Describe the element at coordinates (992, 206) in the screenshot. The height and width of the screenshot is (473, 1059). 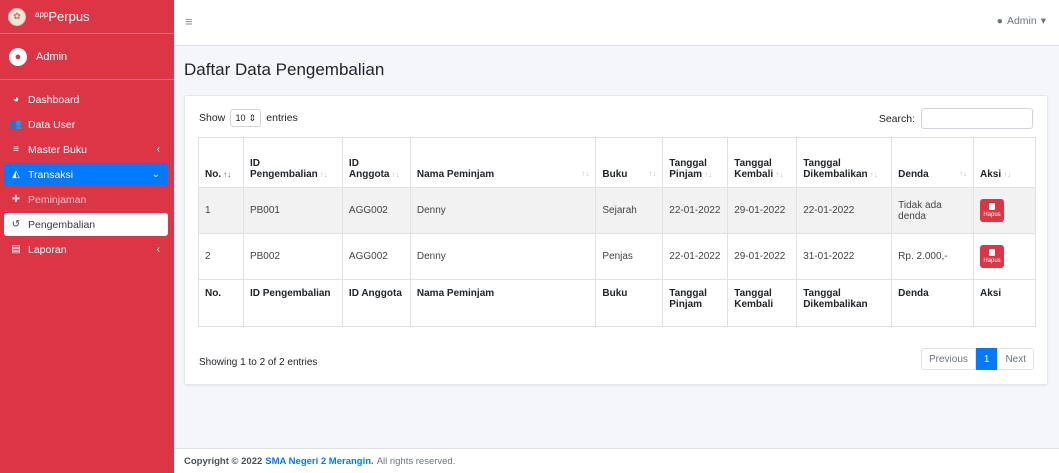
I see `trash-icon` at that location.